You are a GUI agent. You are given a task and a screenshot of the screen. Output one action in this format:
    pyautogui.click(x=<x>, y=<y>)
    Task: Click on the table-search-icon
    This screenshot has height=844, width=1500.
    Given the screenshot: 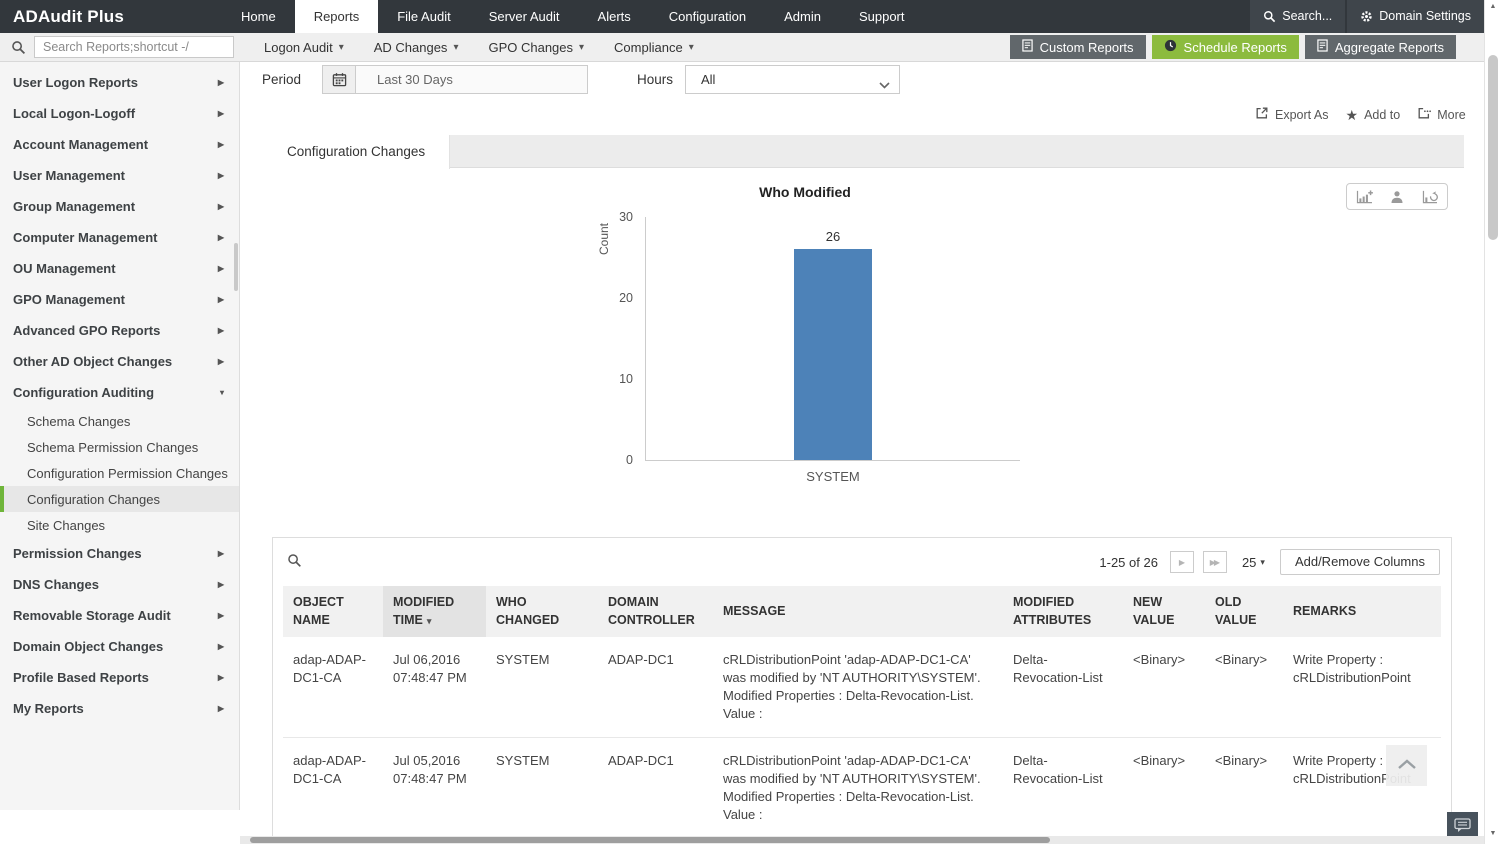 What is the action you would take?
    pyautogui.click(x=294, y=560)
    